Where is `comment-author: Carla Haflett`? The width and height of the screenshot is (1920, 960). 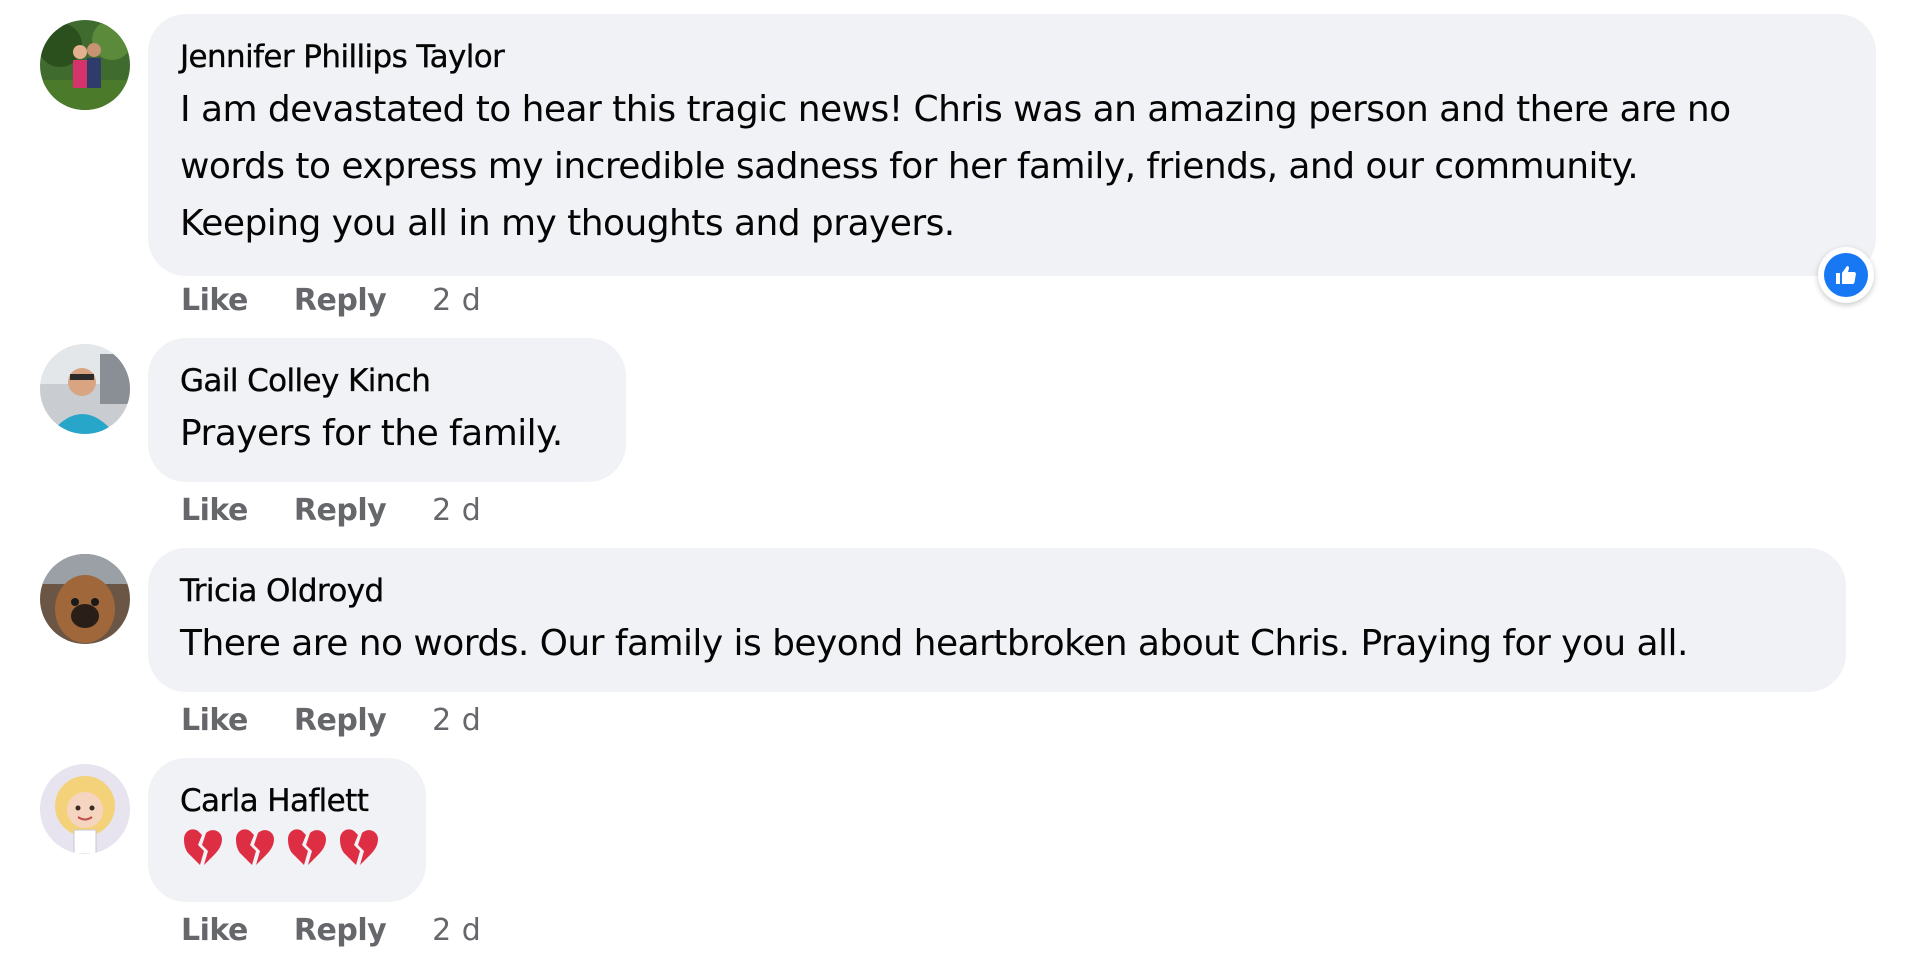 comment-author: Carla Haflett is located at coordinates (287, 801).